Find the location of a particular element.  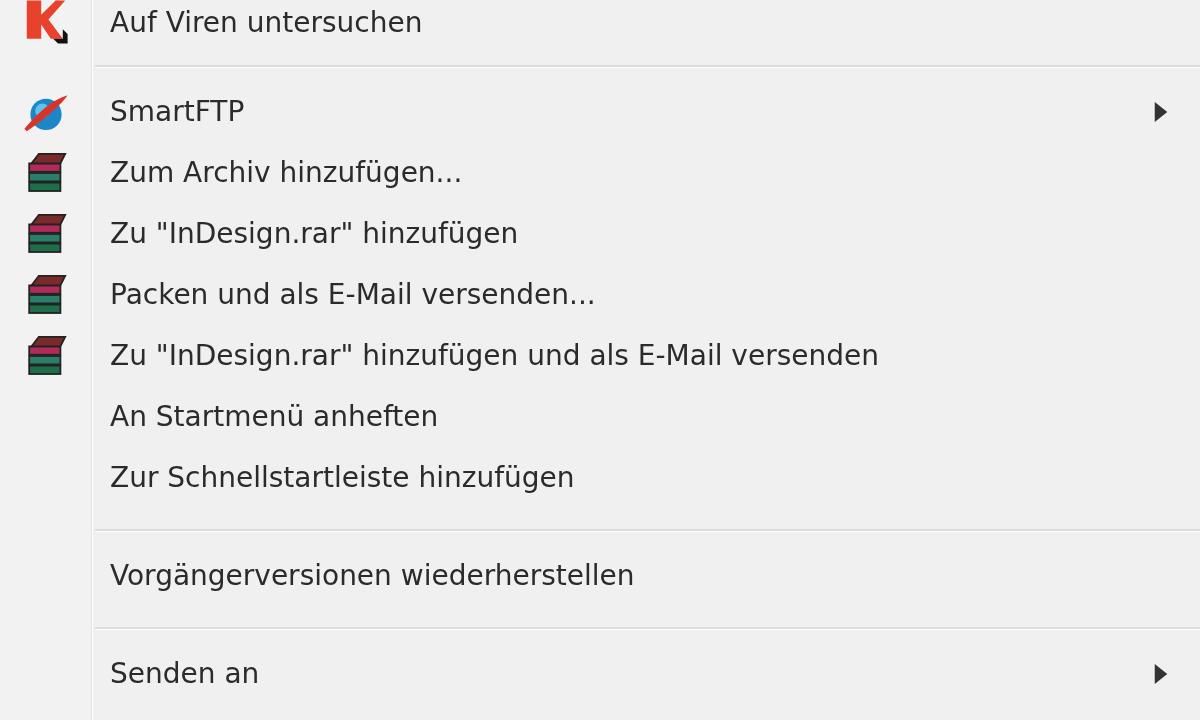

menu-item: Zur Schnellstartleiste hinzufügen is located at coordinates (600, 477).